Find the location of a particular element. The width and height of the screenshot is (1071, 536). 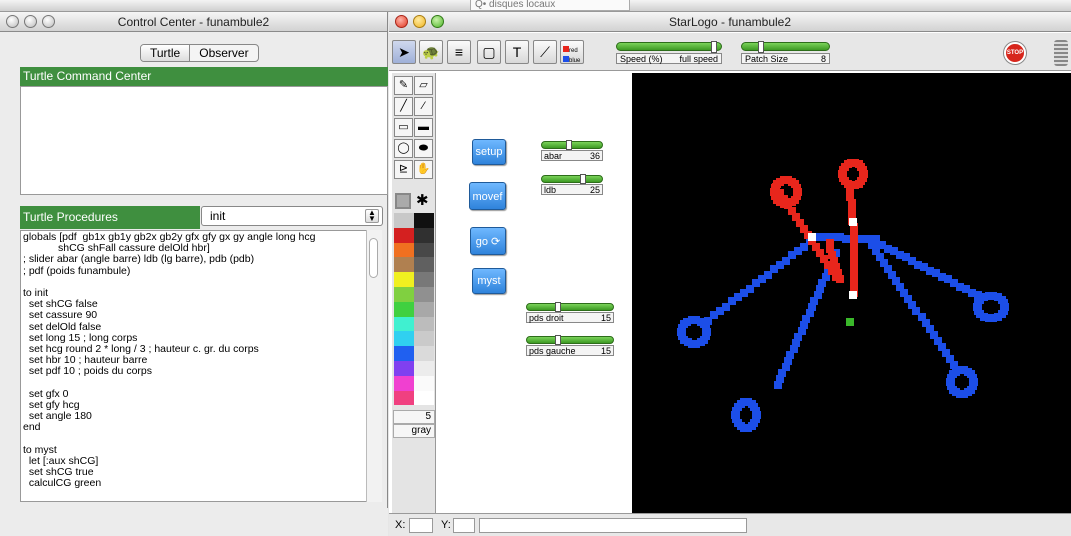

turtle-rack-icon is located at coordinates (1061, 53).